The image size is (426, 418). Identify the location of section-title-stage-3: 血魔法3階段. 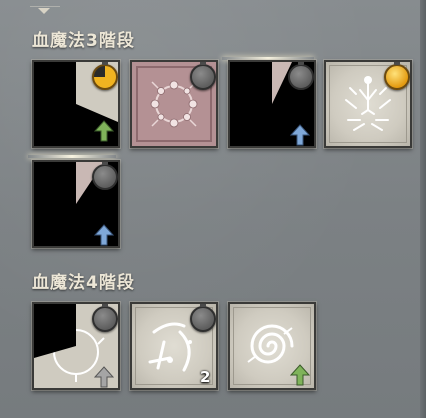
(83, 41).